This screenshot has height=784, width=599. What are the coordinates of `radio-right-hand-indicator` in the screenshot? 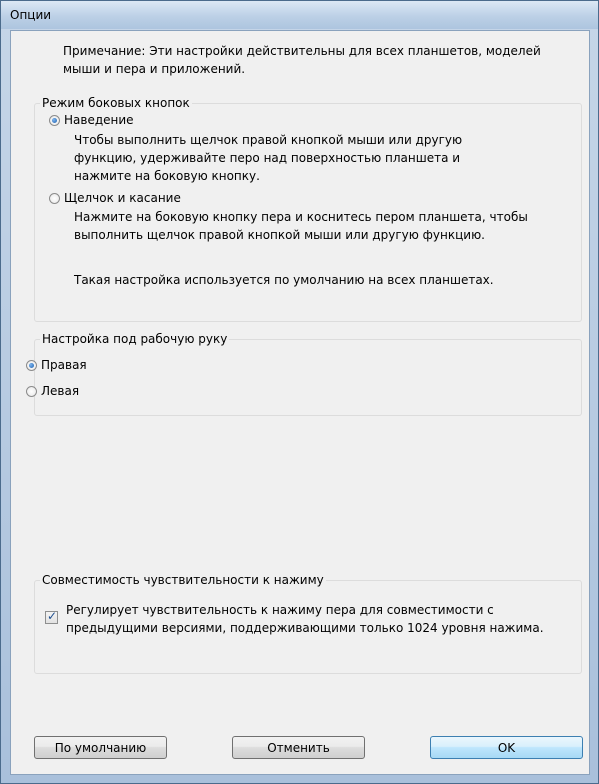 It's located at (31, 365).